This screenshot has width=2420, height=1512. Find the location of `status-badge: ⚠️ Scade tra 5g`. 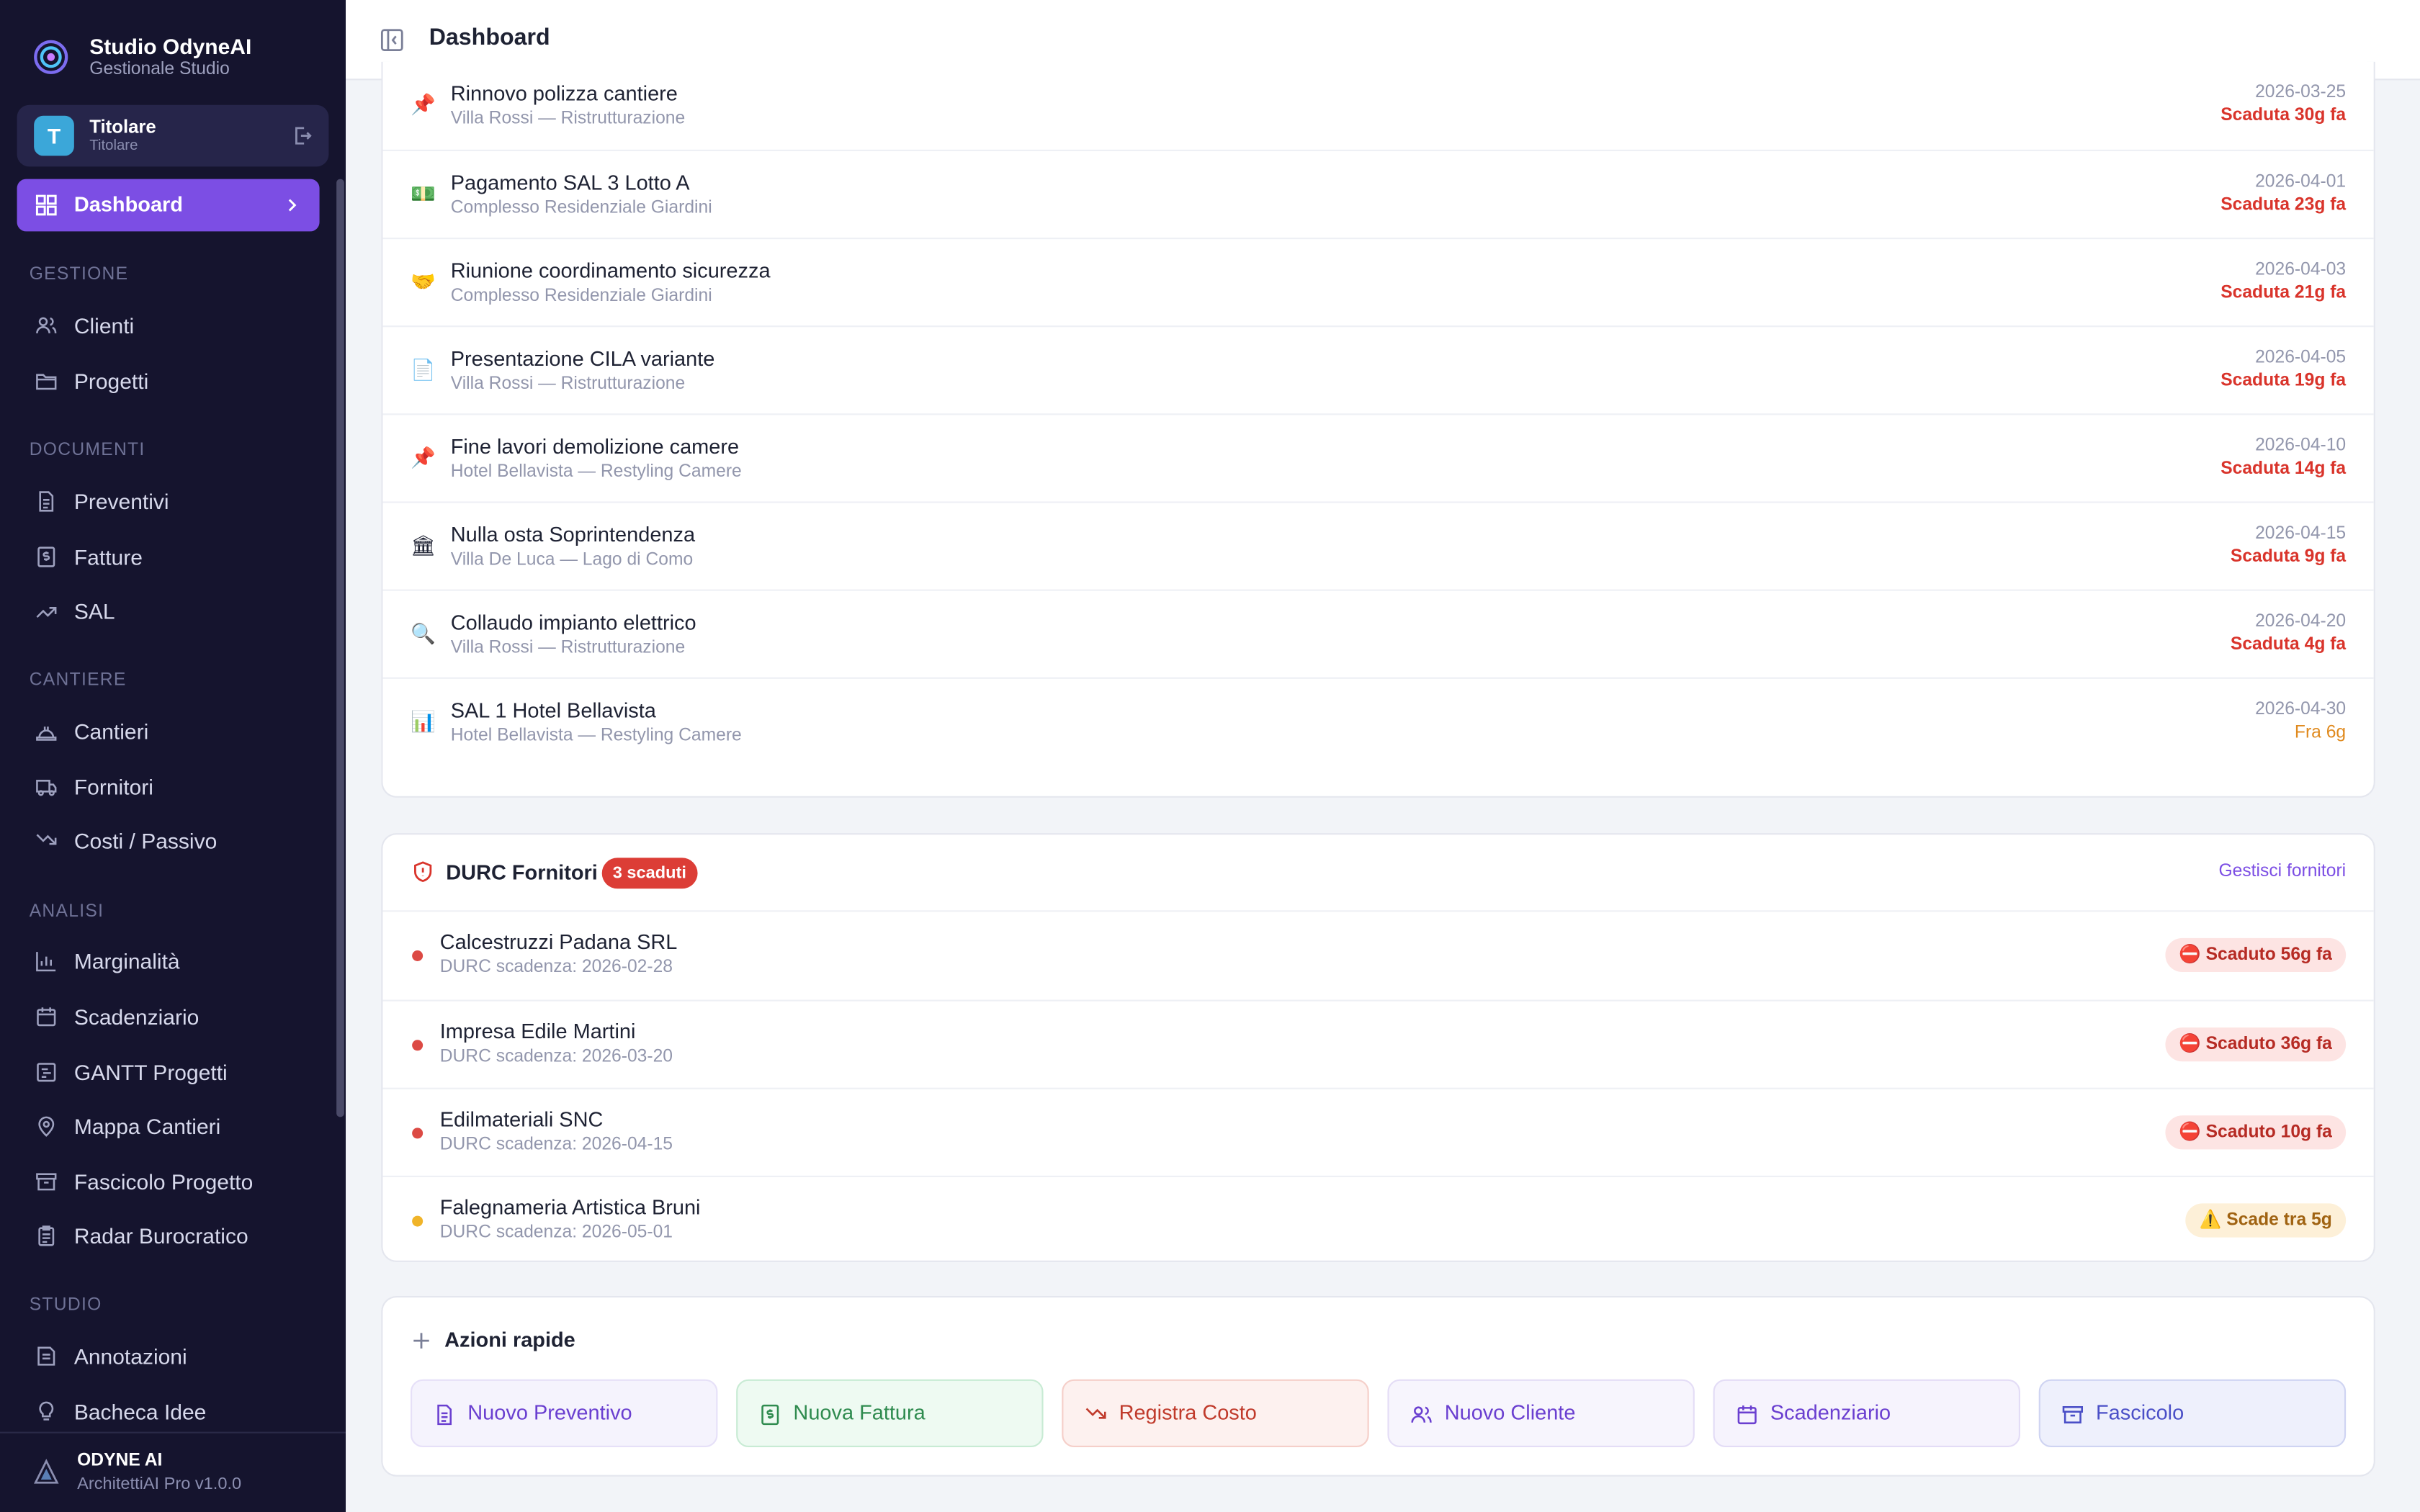

status-badge: ⚠️ Scade tra 5g is located at coordinates (2266, 1220).